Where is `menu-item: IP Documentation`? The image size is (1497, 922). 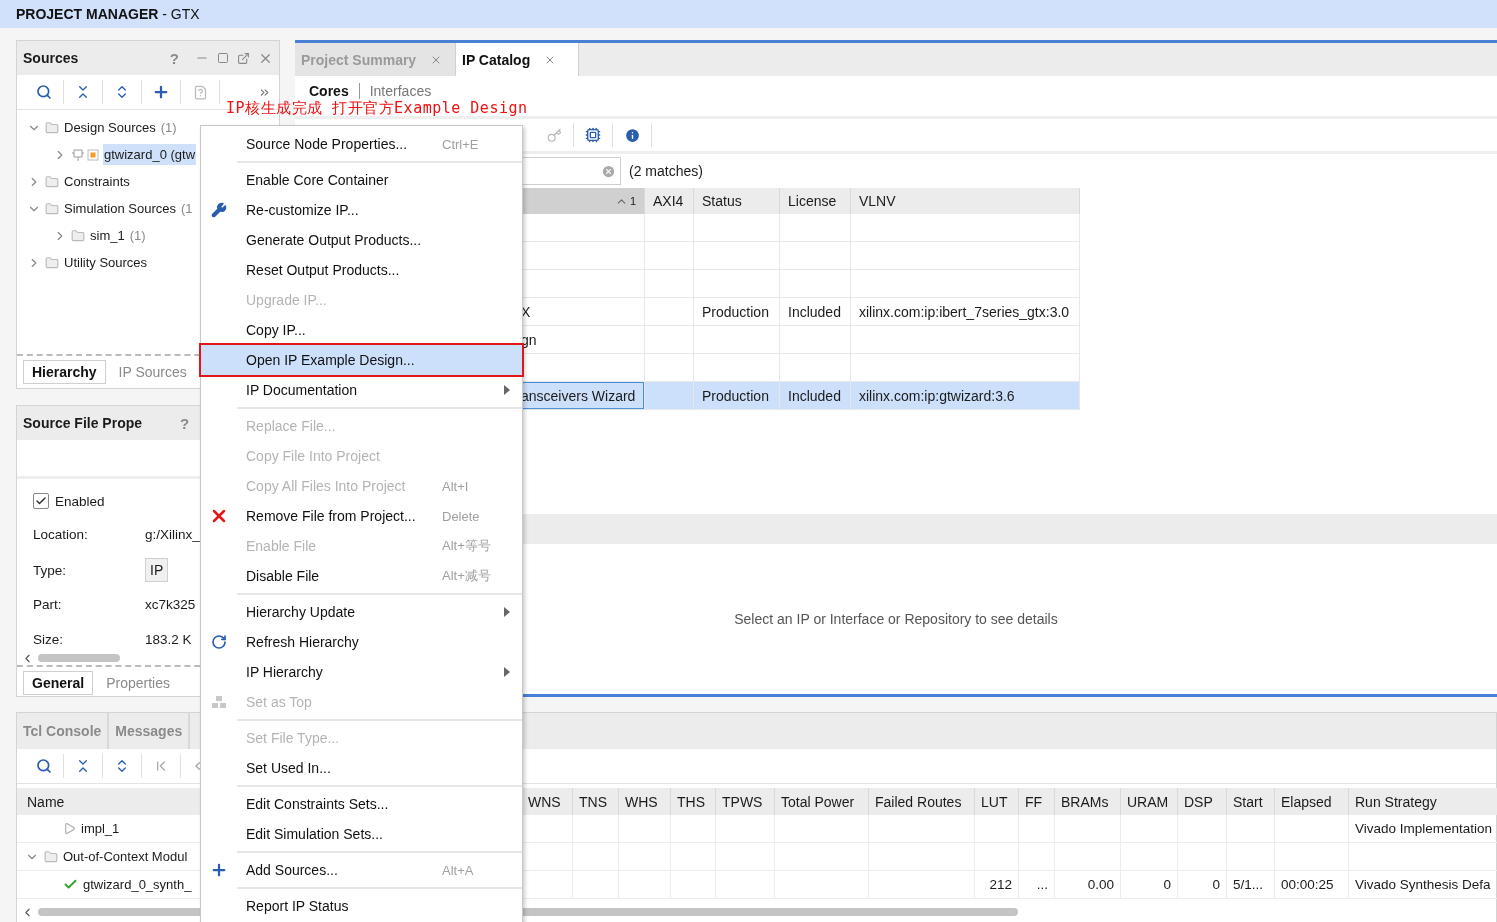 menu-item: IP Documentation is located at coordinates (361, 390).